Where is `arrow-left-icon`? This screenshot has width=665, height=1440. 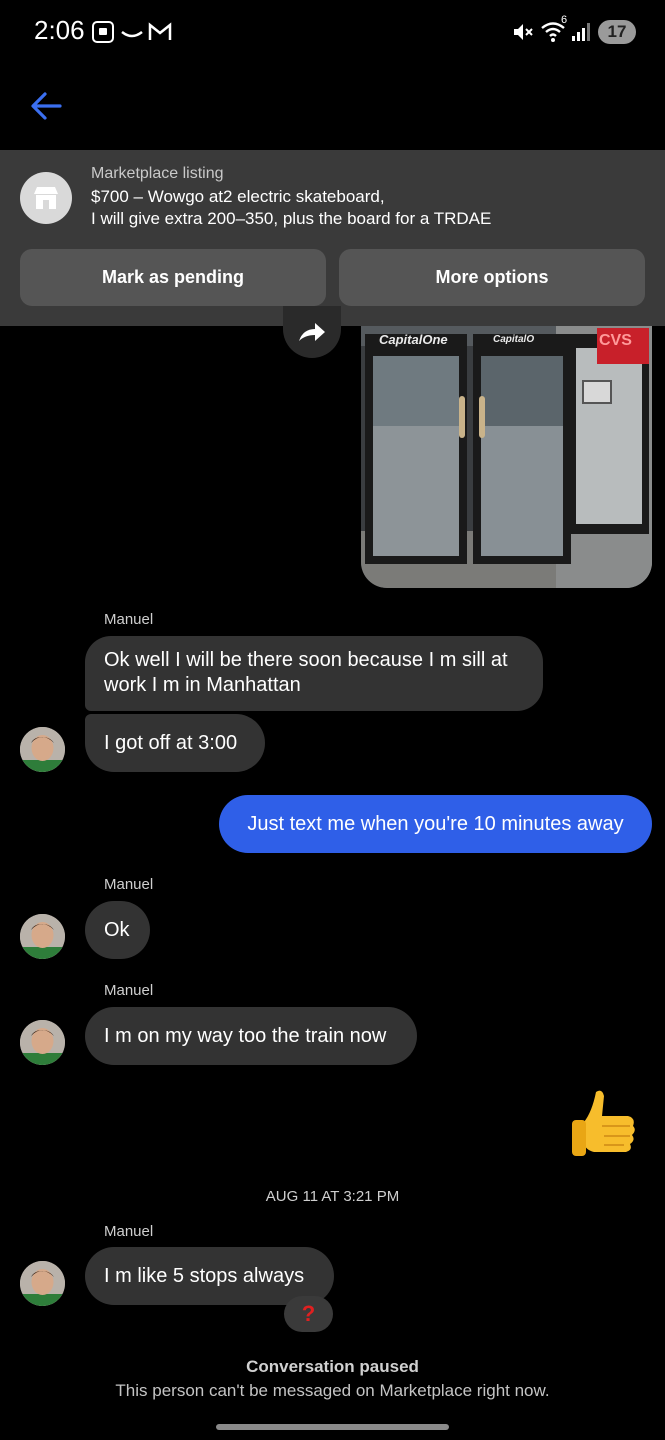
arrow-left-icon is located at coordinates (46, 106).